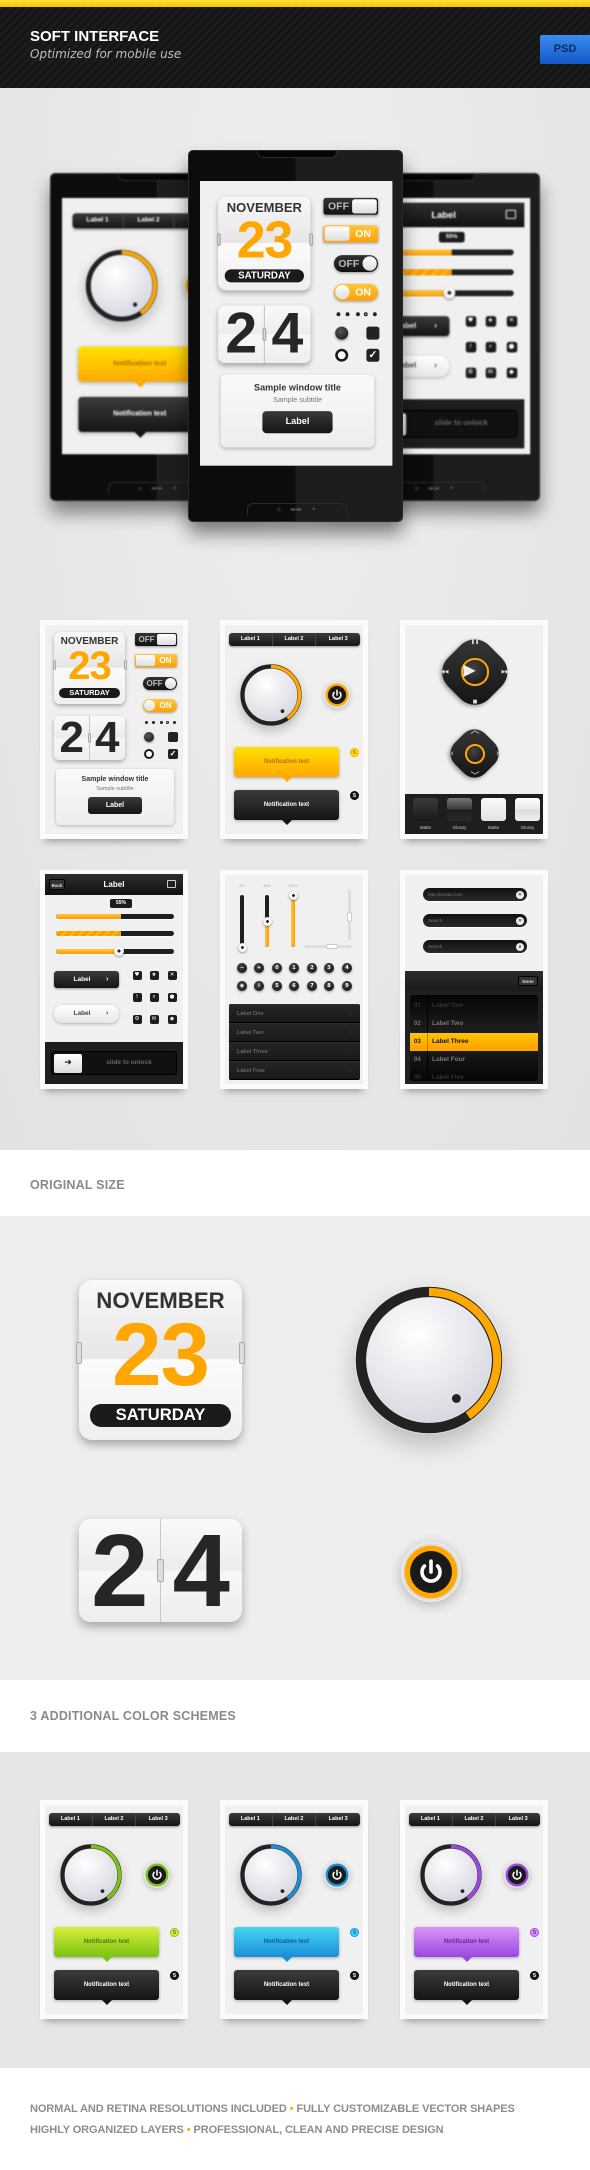  I want to click on radio-button-unselected, so click(342, 355).